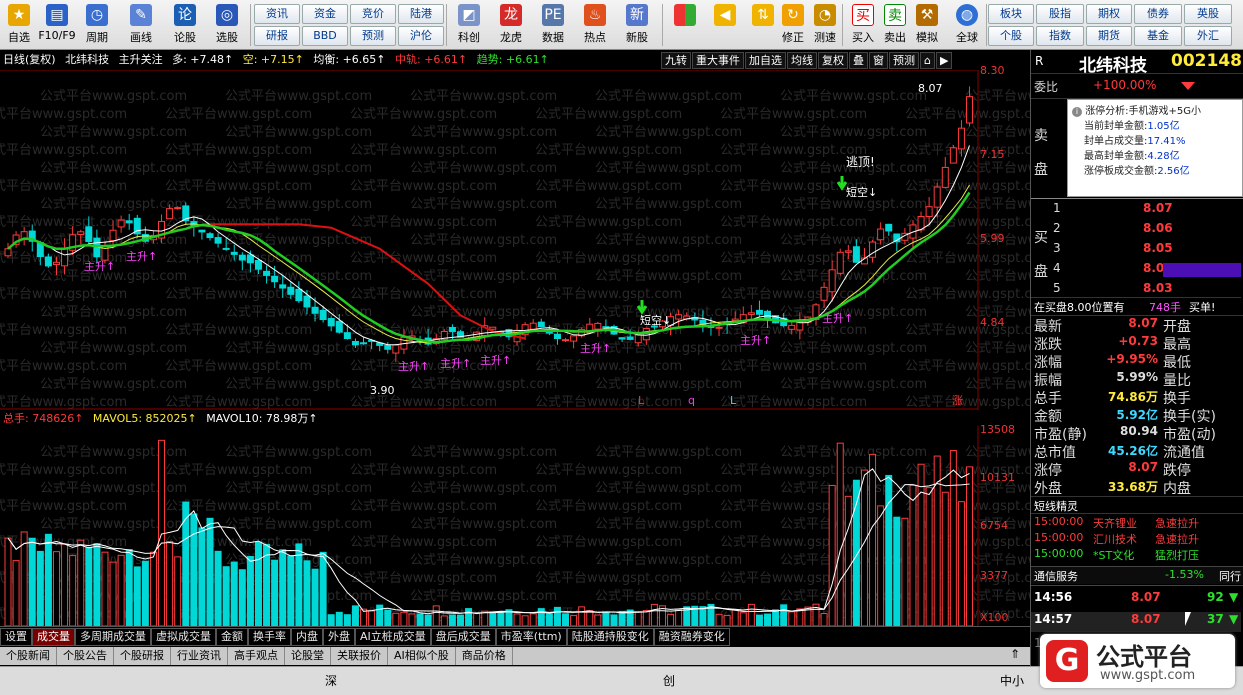 The image size is (1243, 695). I want to click on tab-neipan: 内盘, so click(307, 637).